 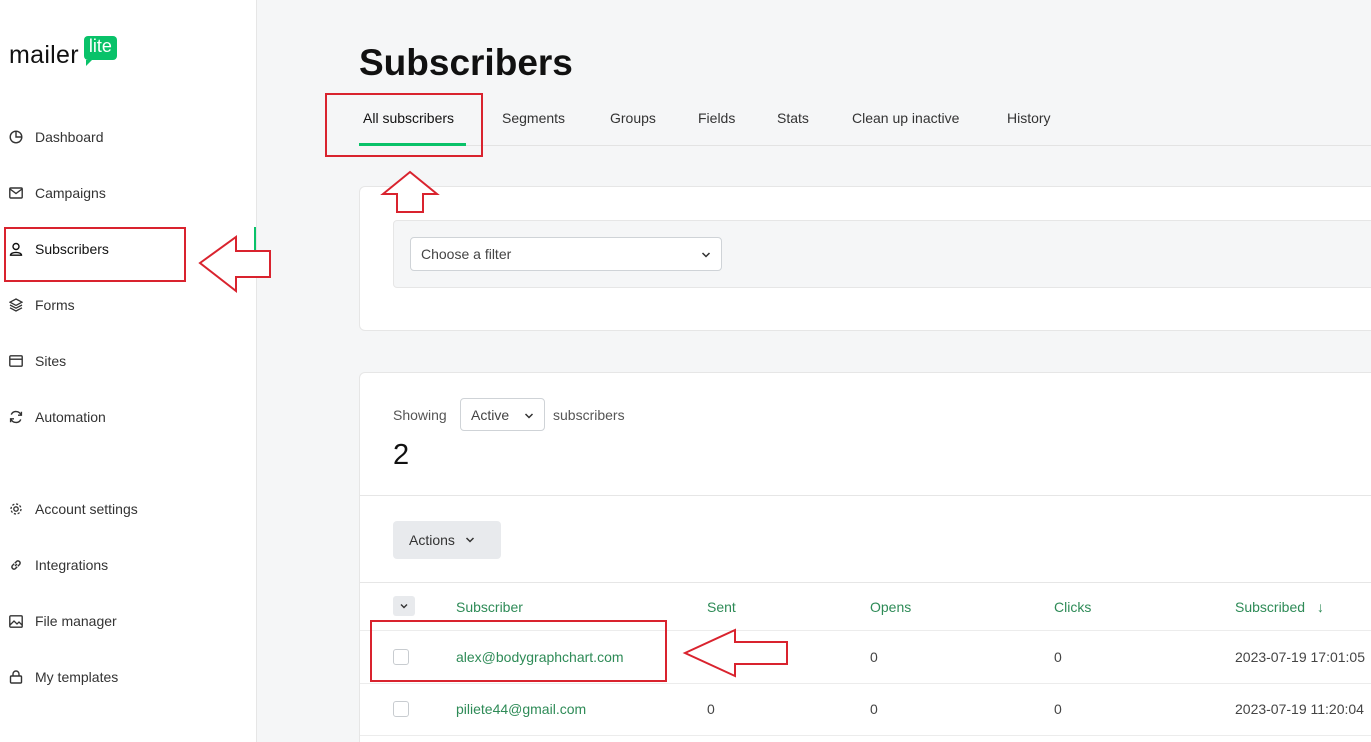 I want to click on annotation-box-sidebar, so click(x=95, y=254).